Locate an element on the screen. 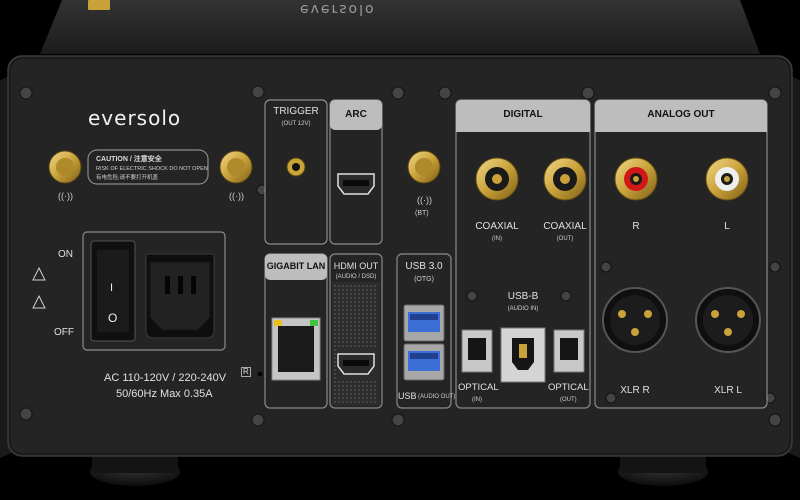  top-logo: eversolo is located at coordinates (338, 9).